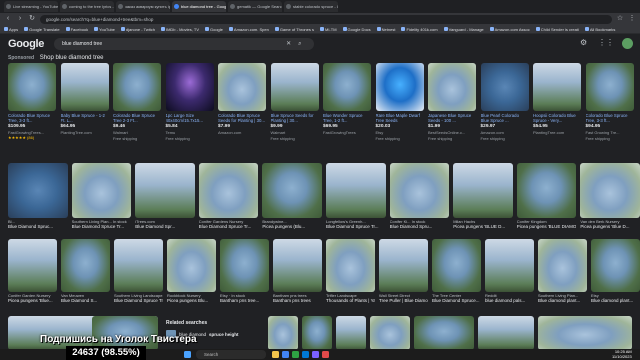  What do you see at coordinates (255, 6) in the screenshot?
I see `tab: gematik — Google Search` at bounding box center [255, 6].